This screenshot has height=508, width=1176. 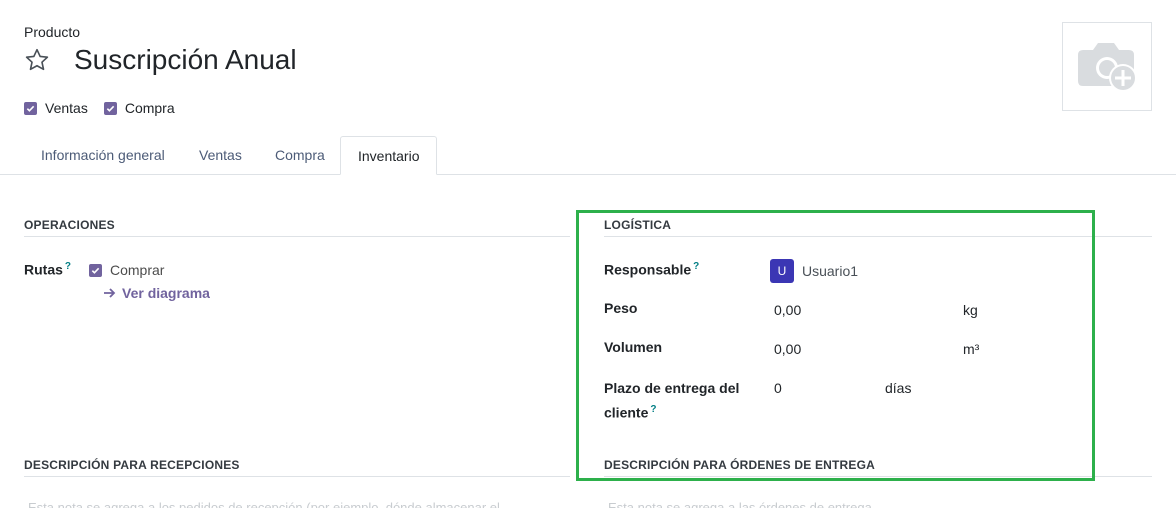 What do you see at coordinates (166, 293) in the screenshot?
I see `link-text: Ver diagrama` at bounding box center [166, 293].